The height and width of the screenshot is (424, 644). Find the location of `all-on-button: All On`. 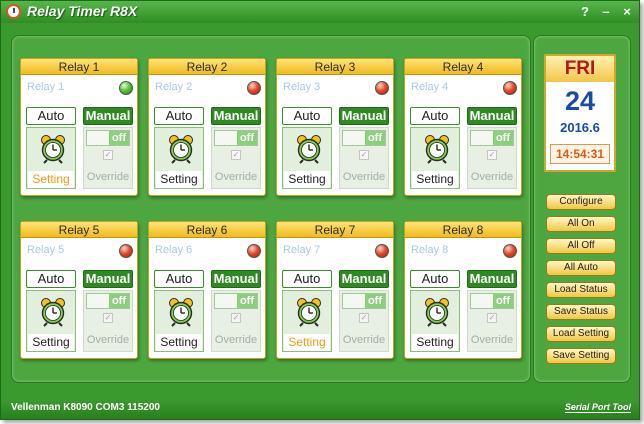

all-on-button: All On is located at coordinates (581, 224).